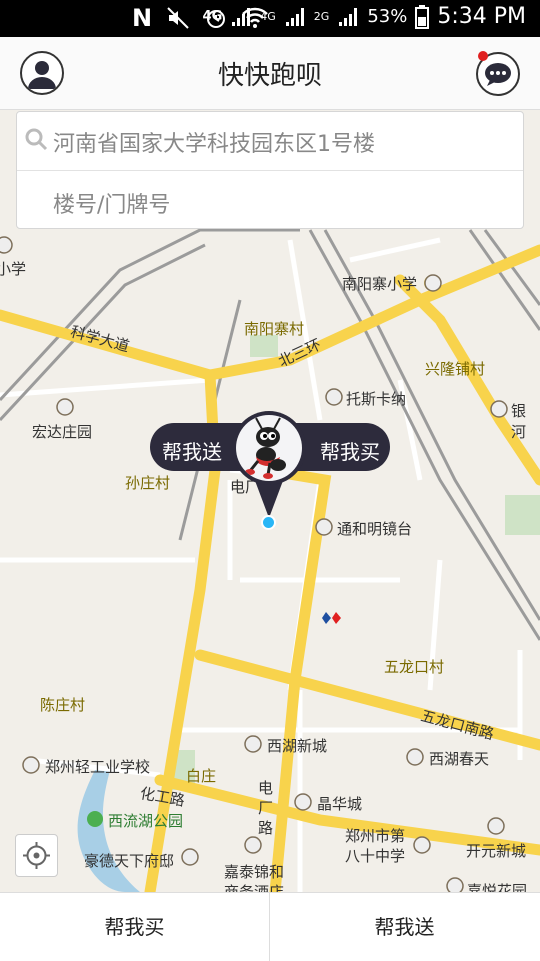 The height and width of the screenshot is (961, 540). Describe the element at coordinates (146, 821) in the screenshot. I see `map-label: 西流湖公园` at that location.